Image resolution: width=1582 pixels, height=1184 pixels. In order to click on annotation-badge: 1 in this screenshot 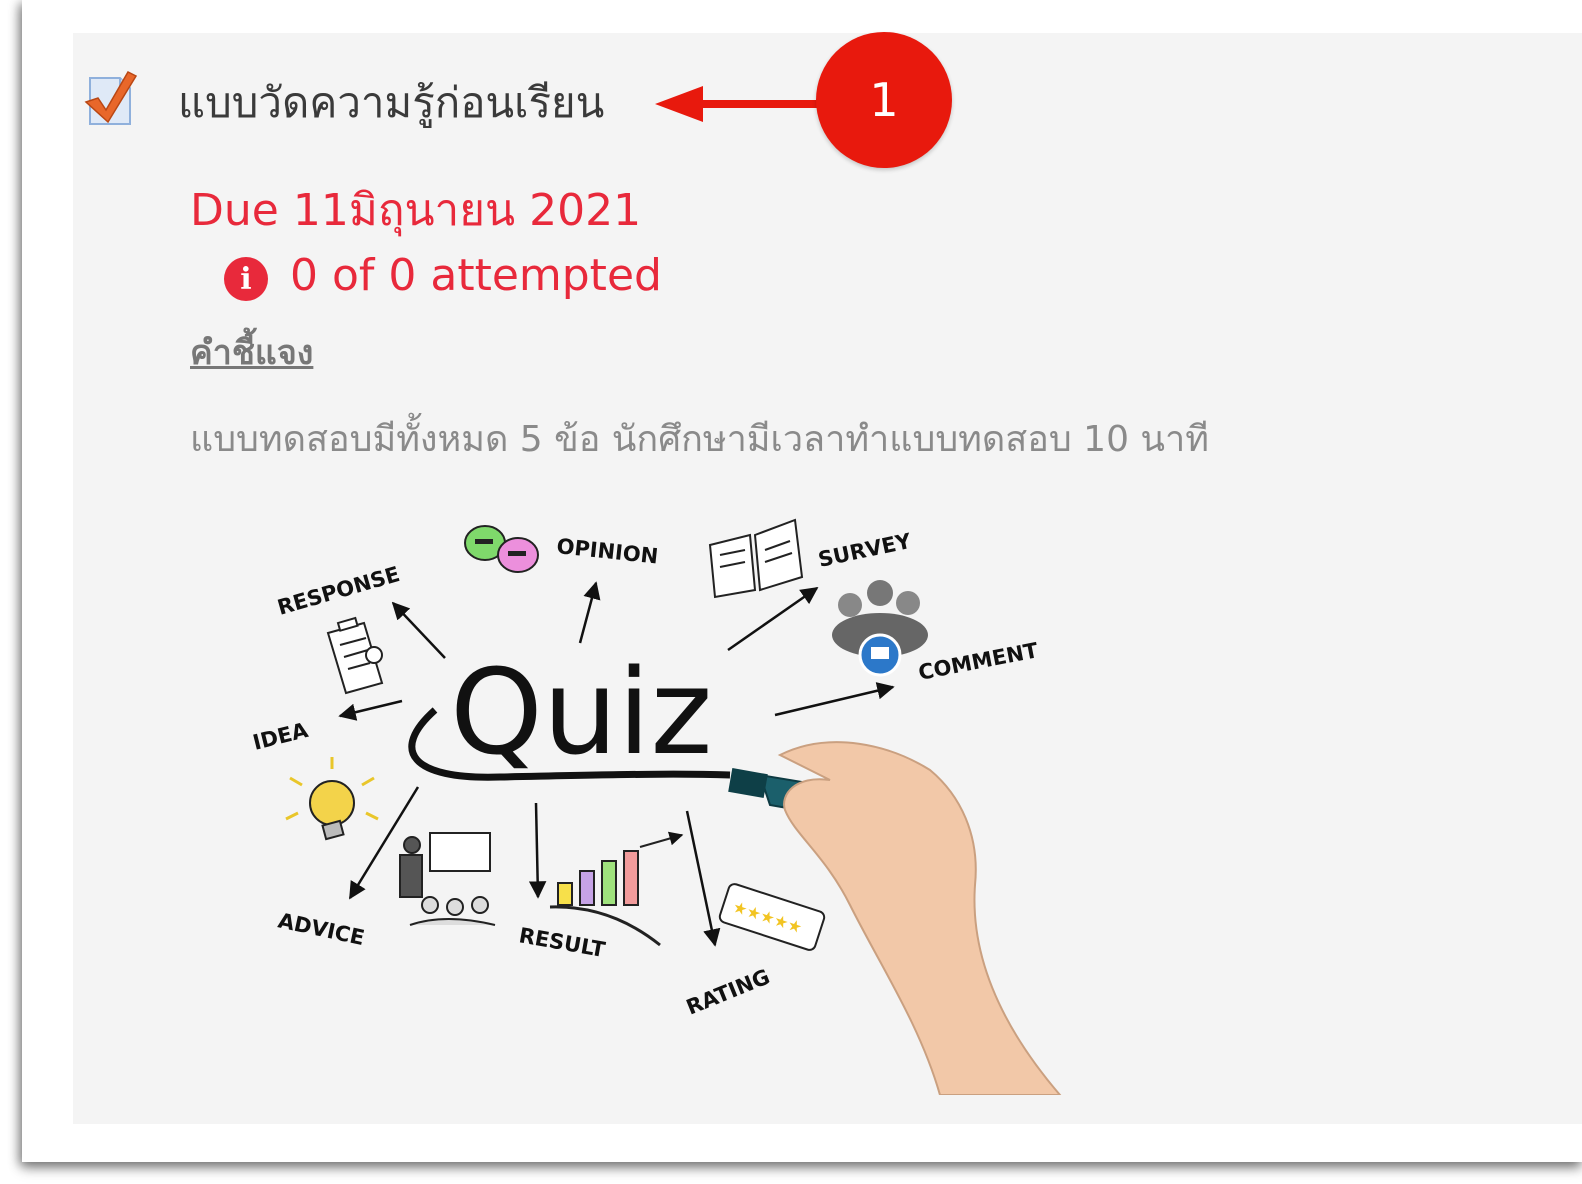, I will do `click(884, 100)`.